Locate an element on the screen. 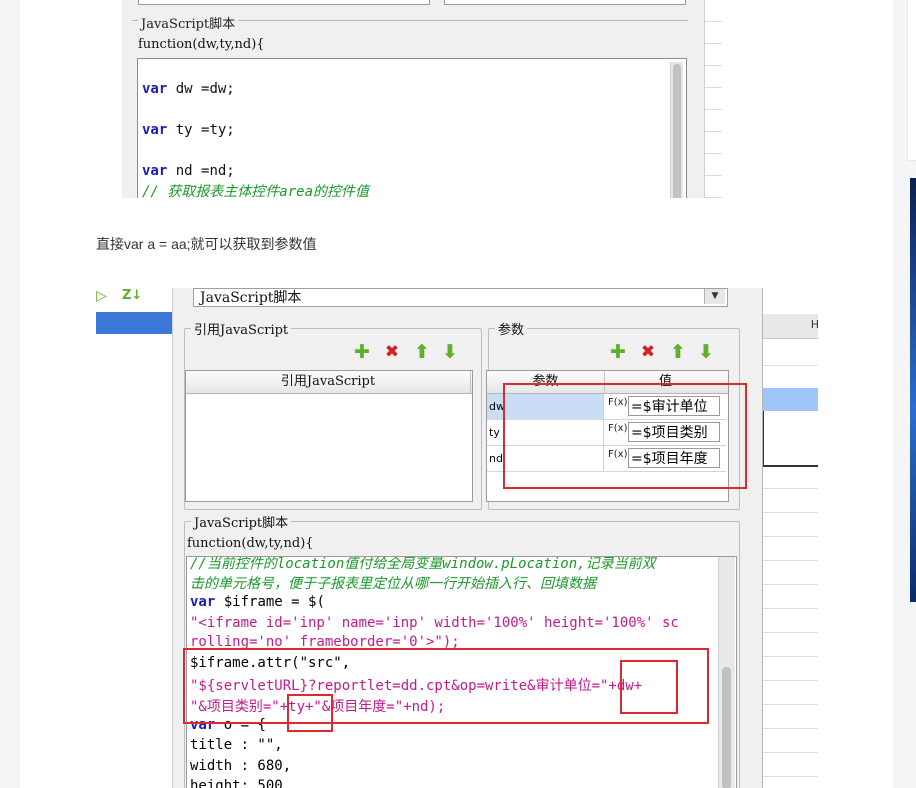  highlight-ty-box is located at coordinates (310, 713).